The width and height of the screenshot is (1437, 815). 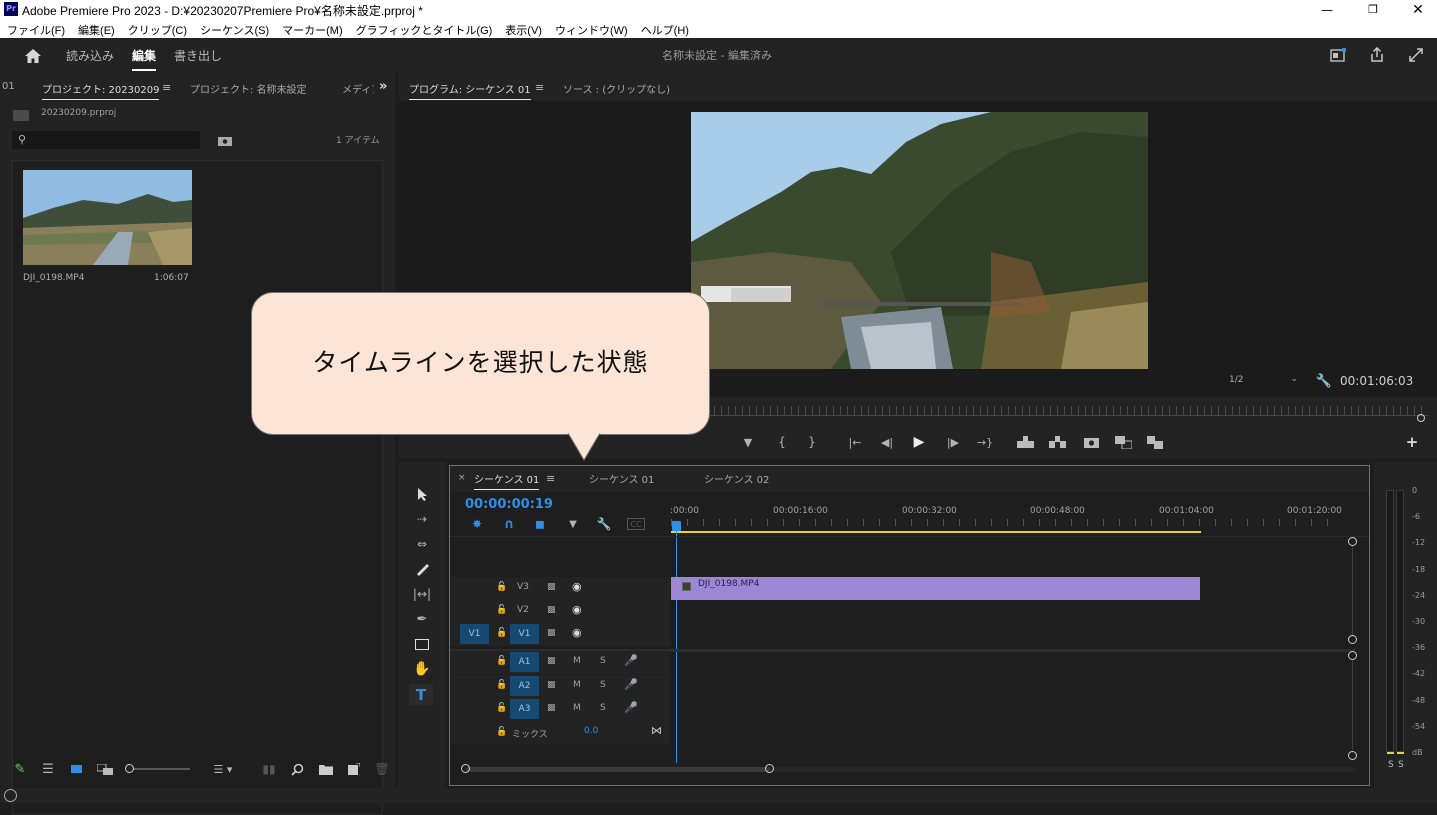 What do you see at coordinates (1401, 765) in the screenshot?
I see `solo-right-button: S` at bounding box center [1401, 765].